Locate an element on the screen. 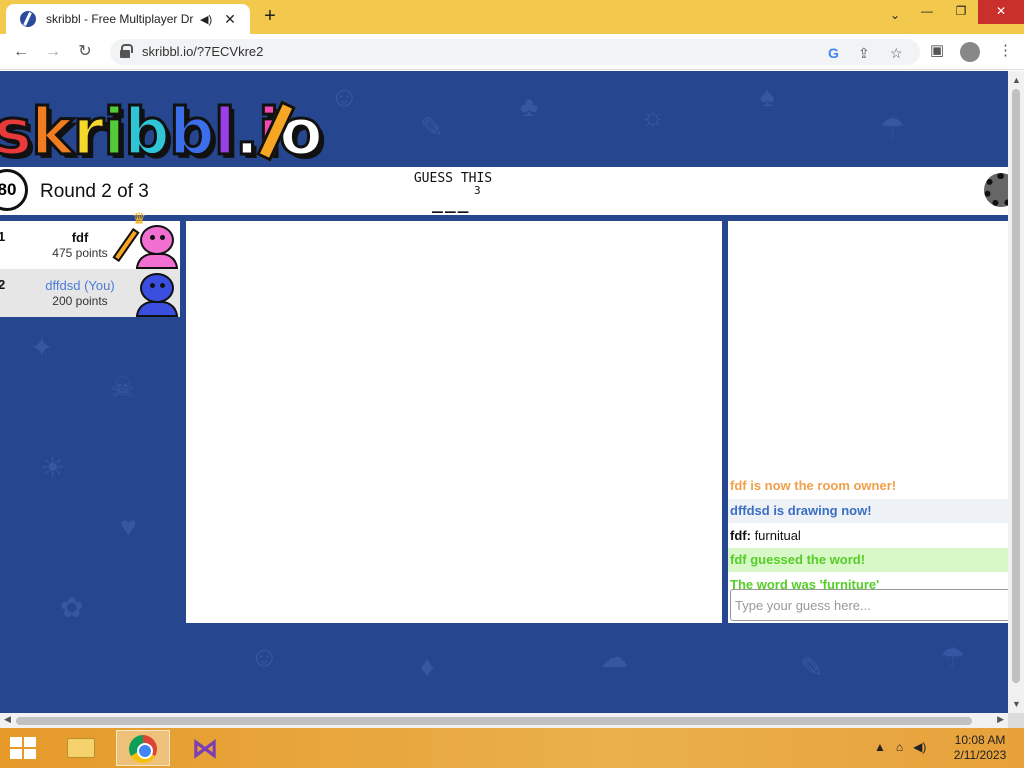 The image size is (1024, 768). chrome-icon is located at coordinates (143, 749).